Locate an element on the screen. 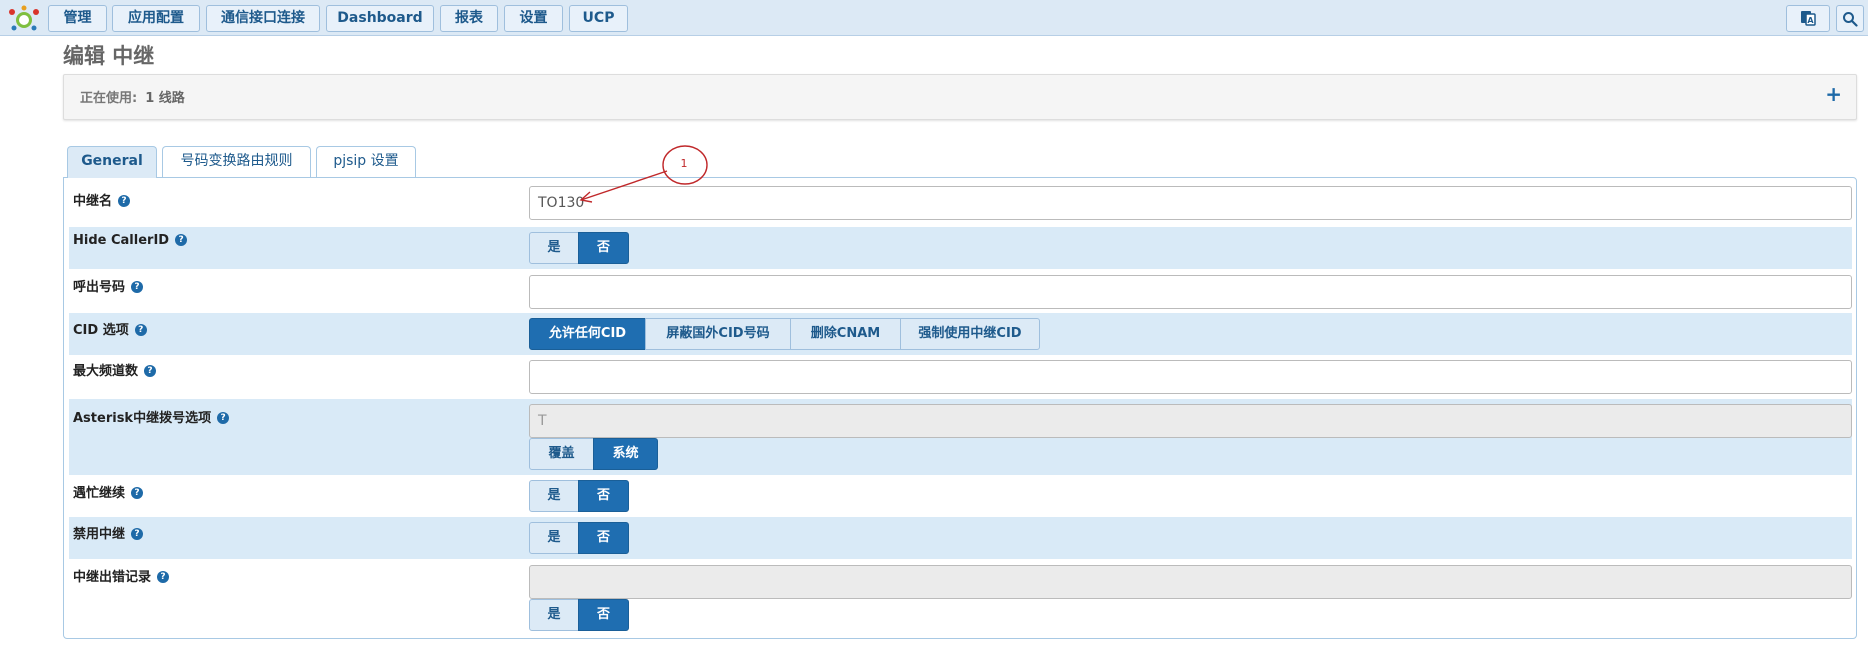 This screenshot has height=646, width=1868. nav-settings: 设置 is located at coordinates (533, 18).